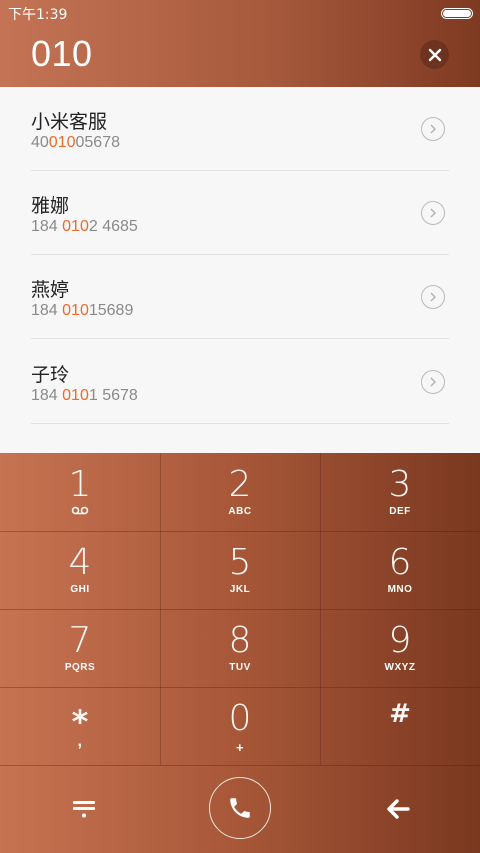 Image resolution: width=480 pixels, height=853 pixels. Describe the element at coordinates (240, 765) in the screenshot. I see `divider` at that location.